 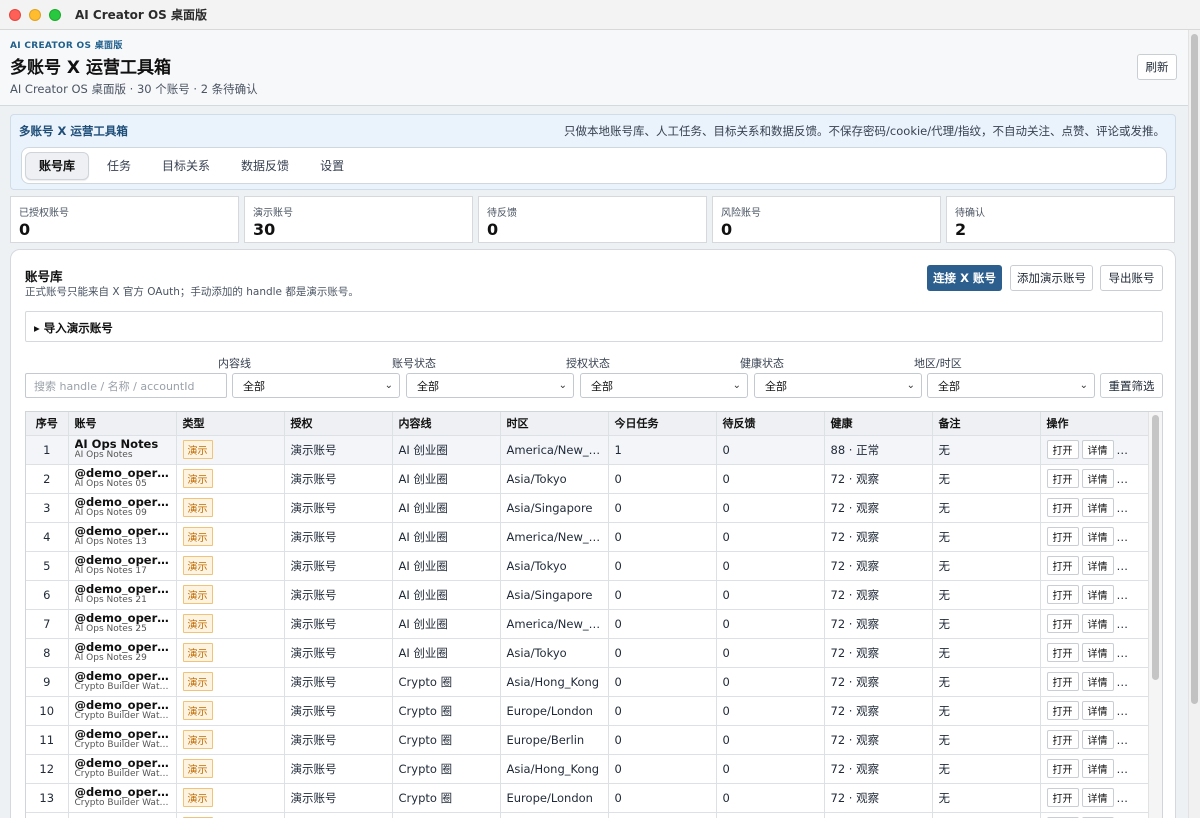 What do you see at coordinates (1131, 385) in the screenshot?
I see `reset-filters-button: 重置筛选` at bounding box center [1131, 385].